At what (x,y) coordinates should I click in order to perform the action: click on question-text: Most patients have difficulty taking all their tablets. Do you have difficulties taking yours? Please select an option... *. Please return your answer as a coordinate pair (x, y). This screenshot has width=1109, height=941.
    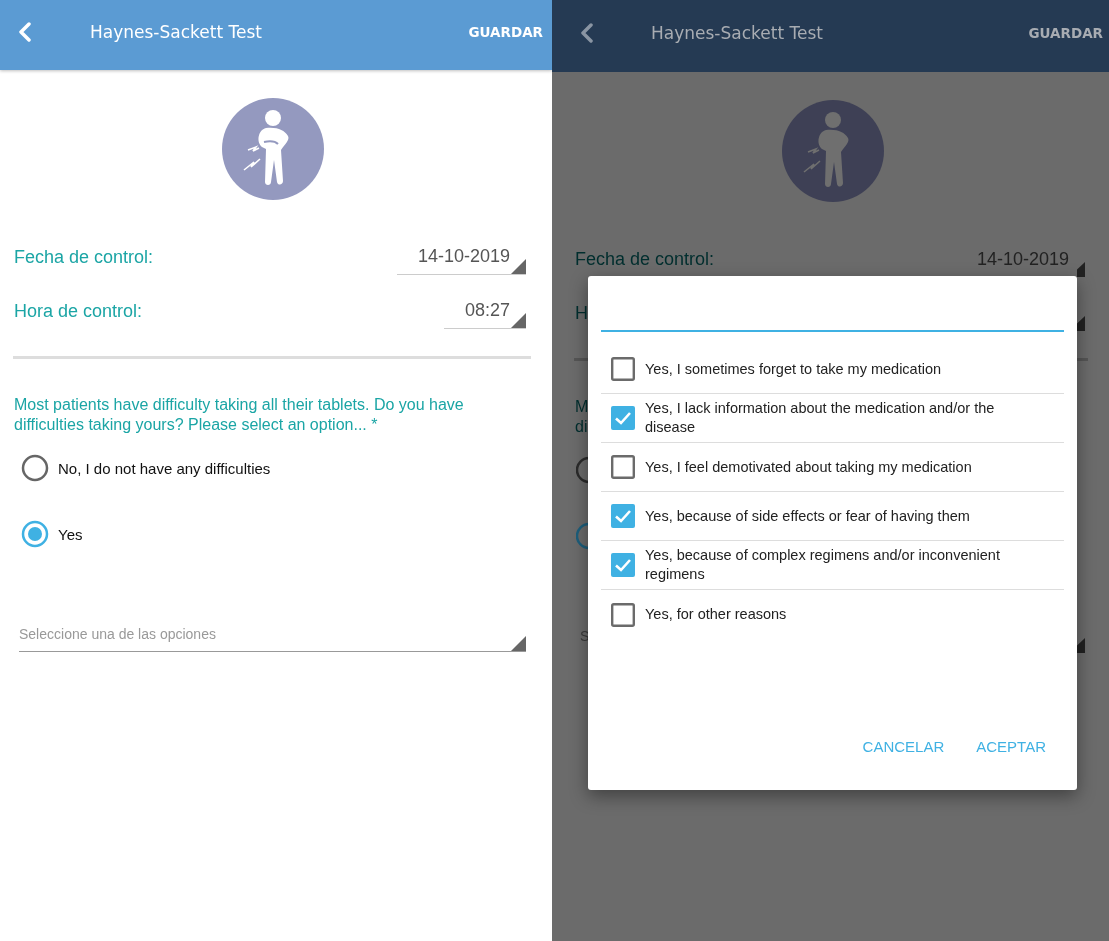
    Looking at the image, I should click on (239, 415).